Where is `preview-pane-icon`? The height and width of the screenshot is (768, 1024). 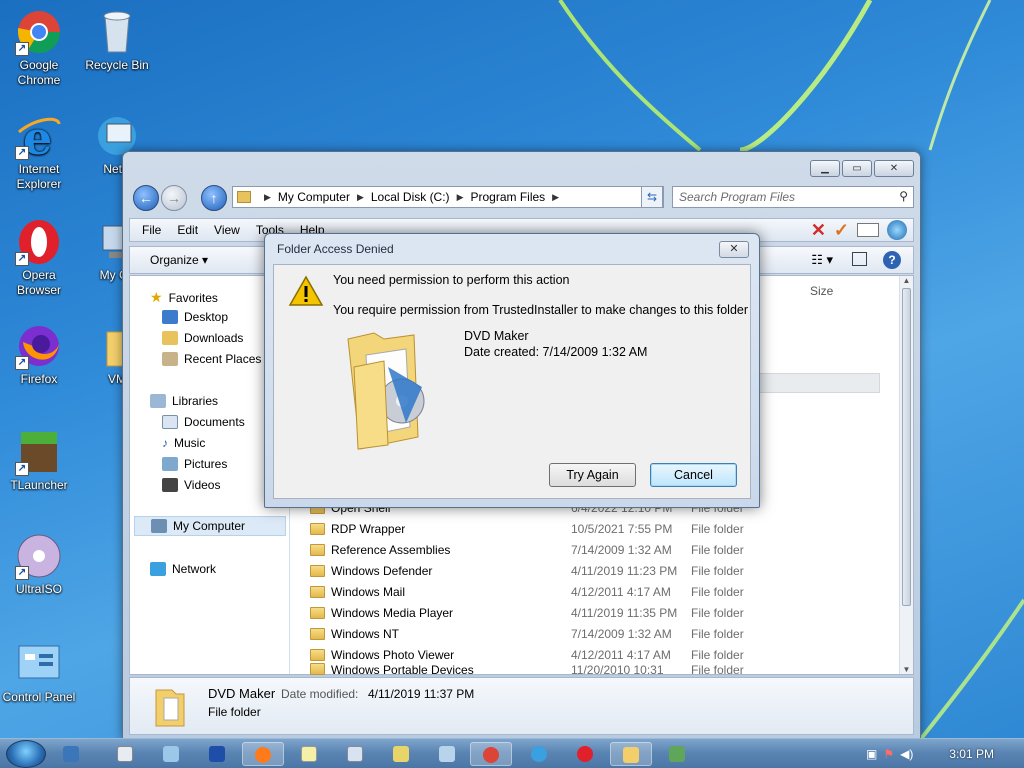
preview-pane-icon is located at coordinates (859, 259).